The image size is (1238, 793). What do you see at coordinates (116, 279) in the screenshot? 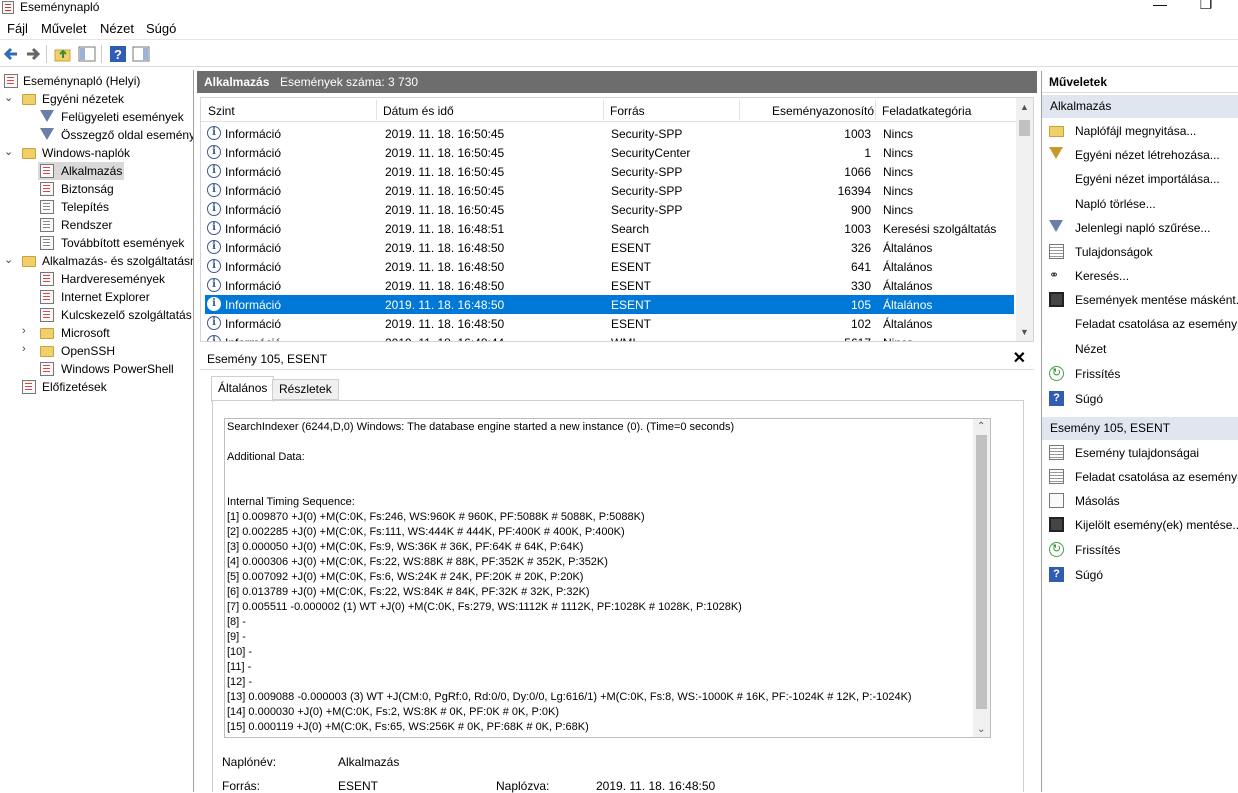
I see `tree-item-hardware: Hardveresemények` at bounding box center [116, 279].